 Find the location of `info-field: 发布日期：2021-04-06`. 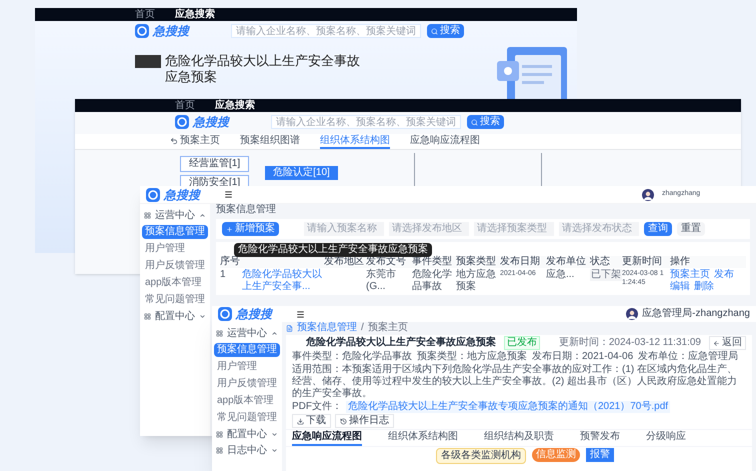

info-field: 发布日期：2021-04-06 is located at coordinates (583, 357).